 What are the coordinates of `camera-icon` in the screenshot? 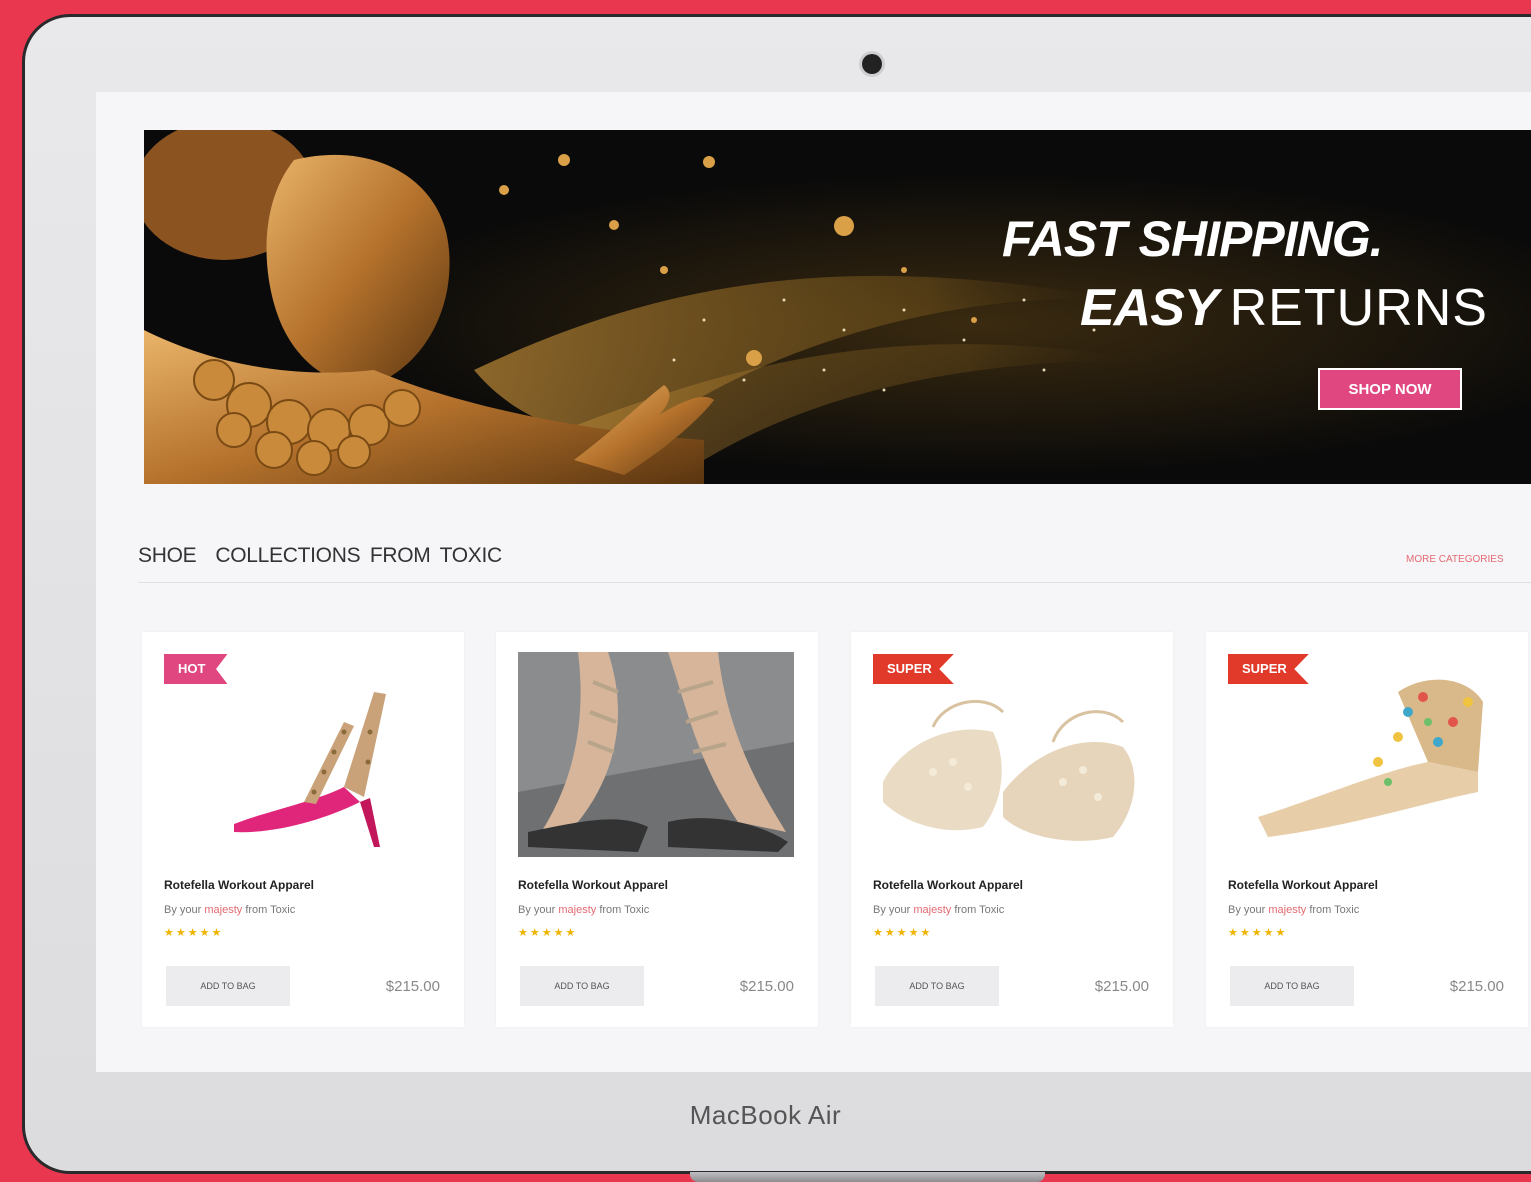 It's located at (872, 64).